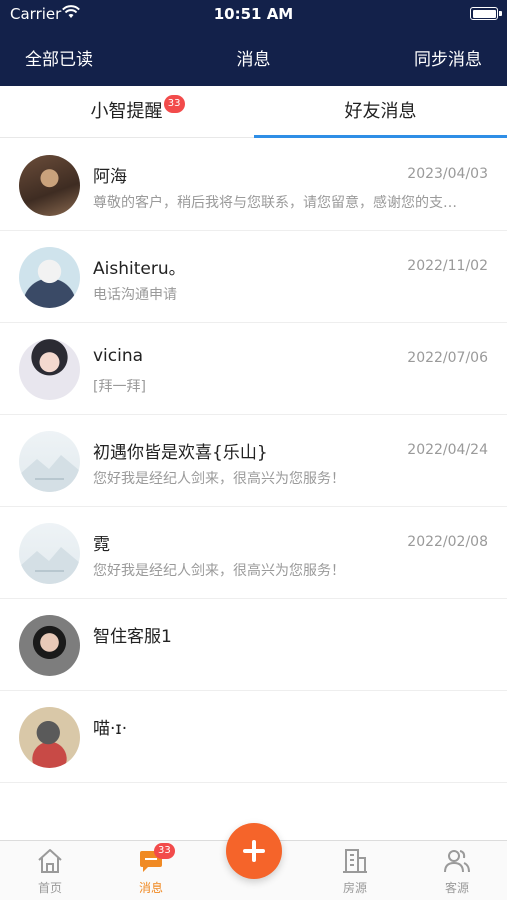 Image resolution: width=507 pixels, height=900 pixels. I want to click on conversation-item: vicina 2022/07/06 [拜一拜], so click(253, 369).